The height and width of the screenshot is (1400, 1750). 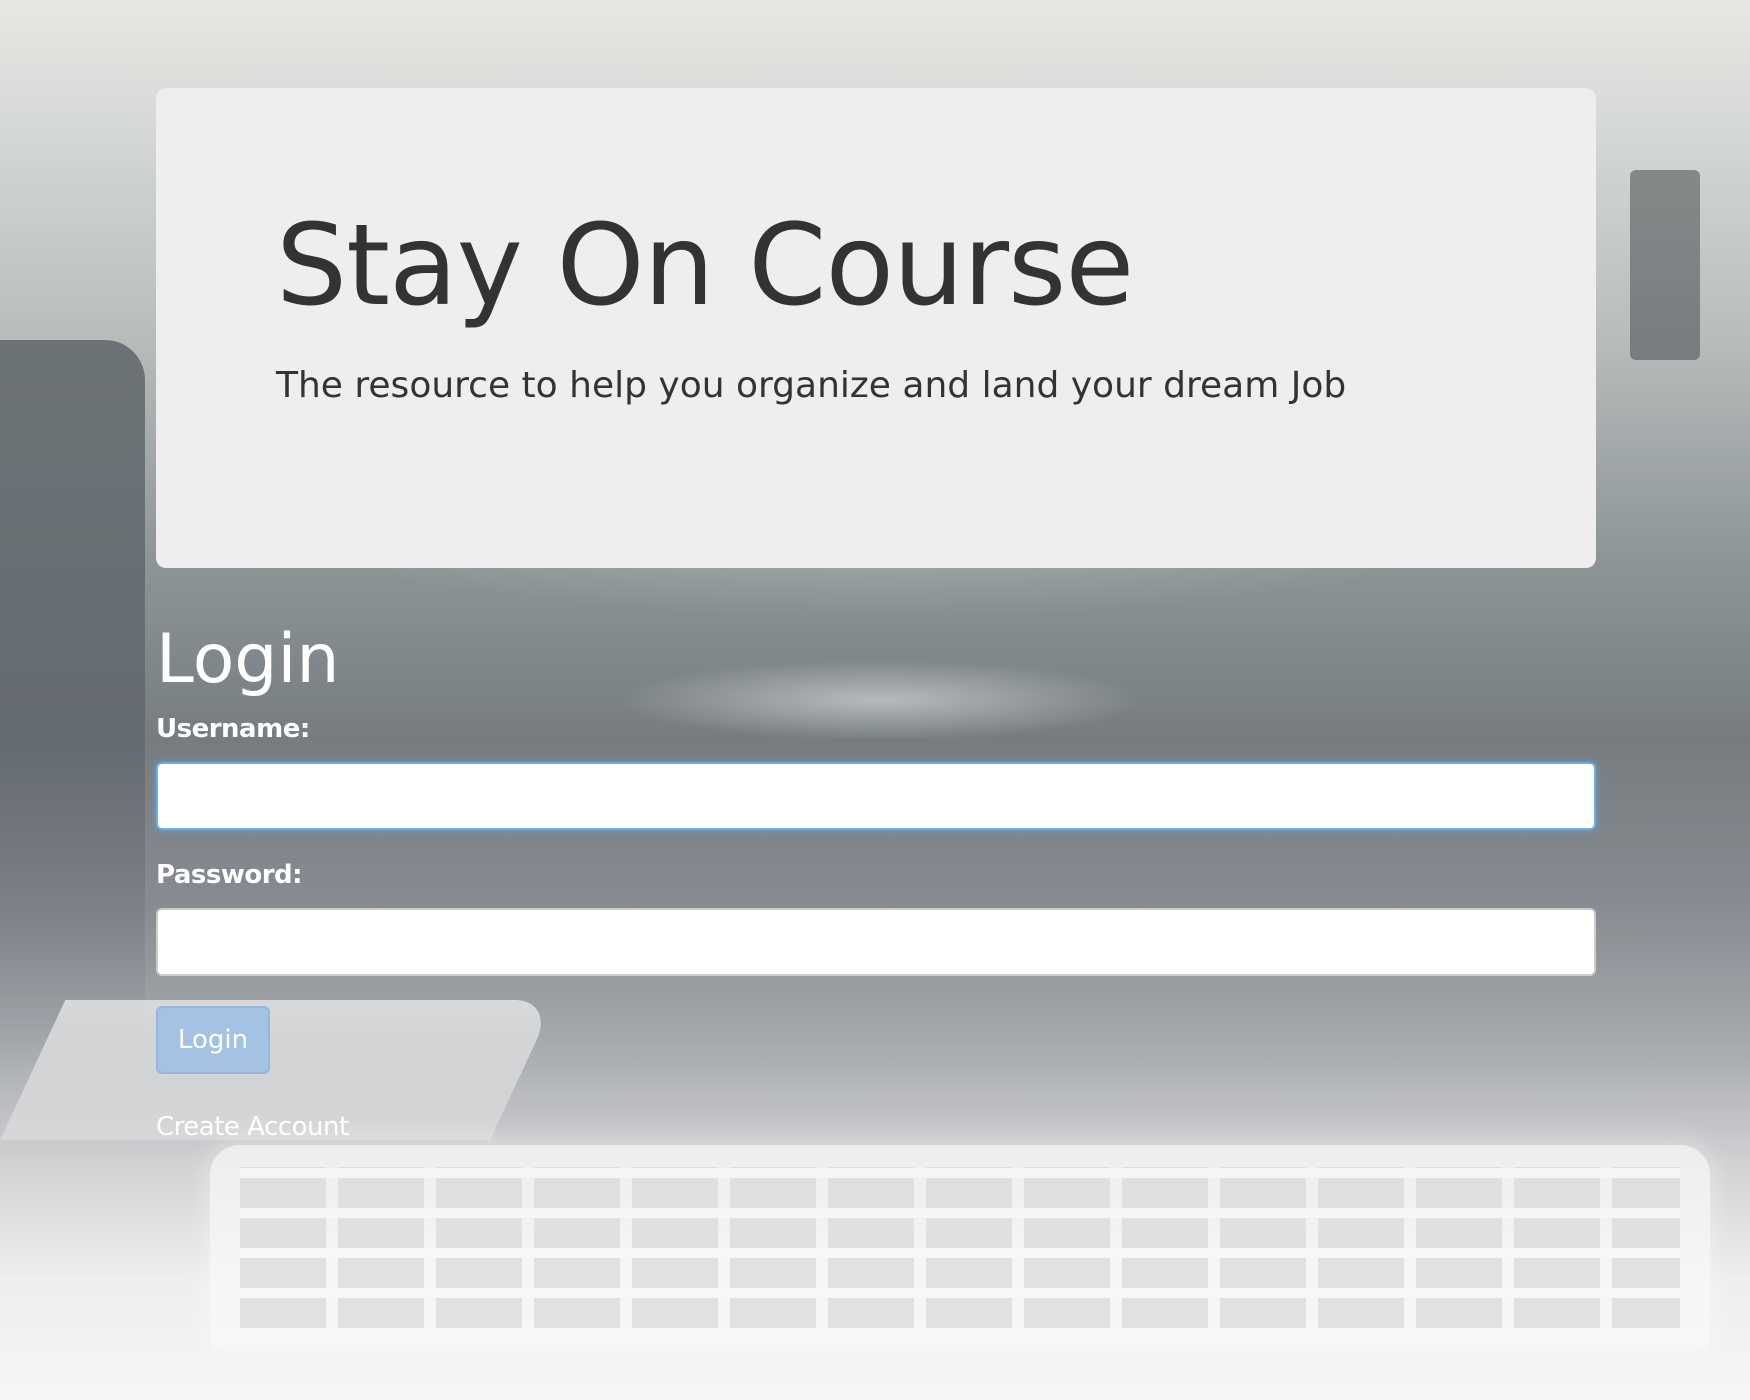 I want to click on background-keyboard-shape, so click(x=960, y=1247).